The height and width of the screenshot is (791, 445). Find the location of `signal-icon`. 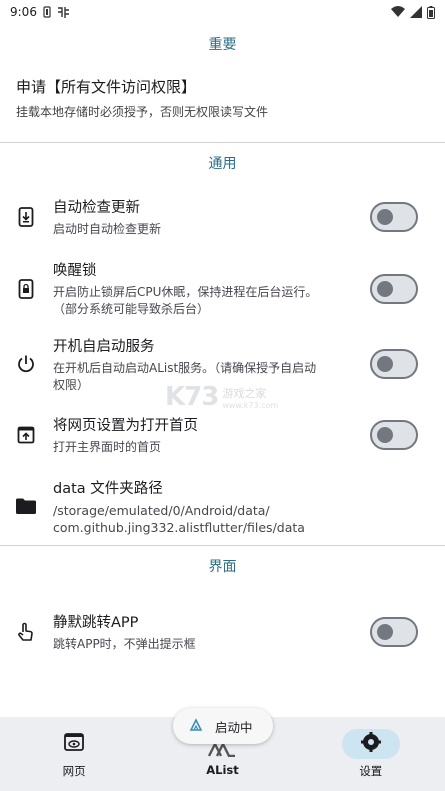

signal-icon is located at coordinates (416, 12).